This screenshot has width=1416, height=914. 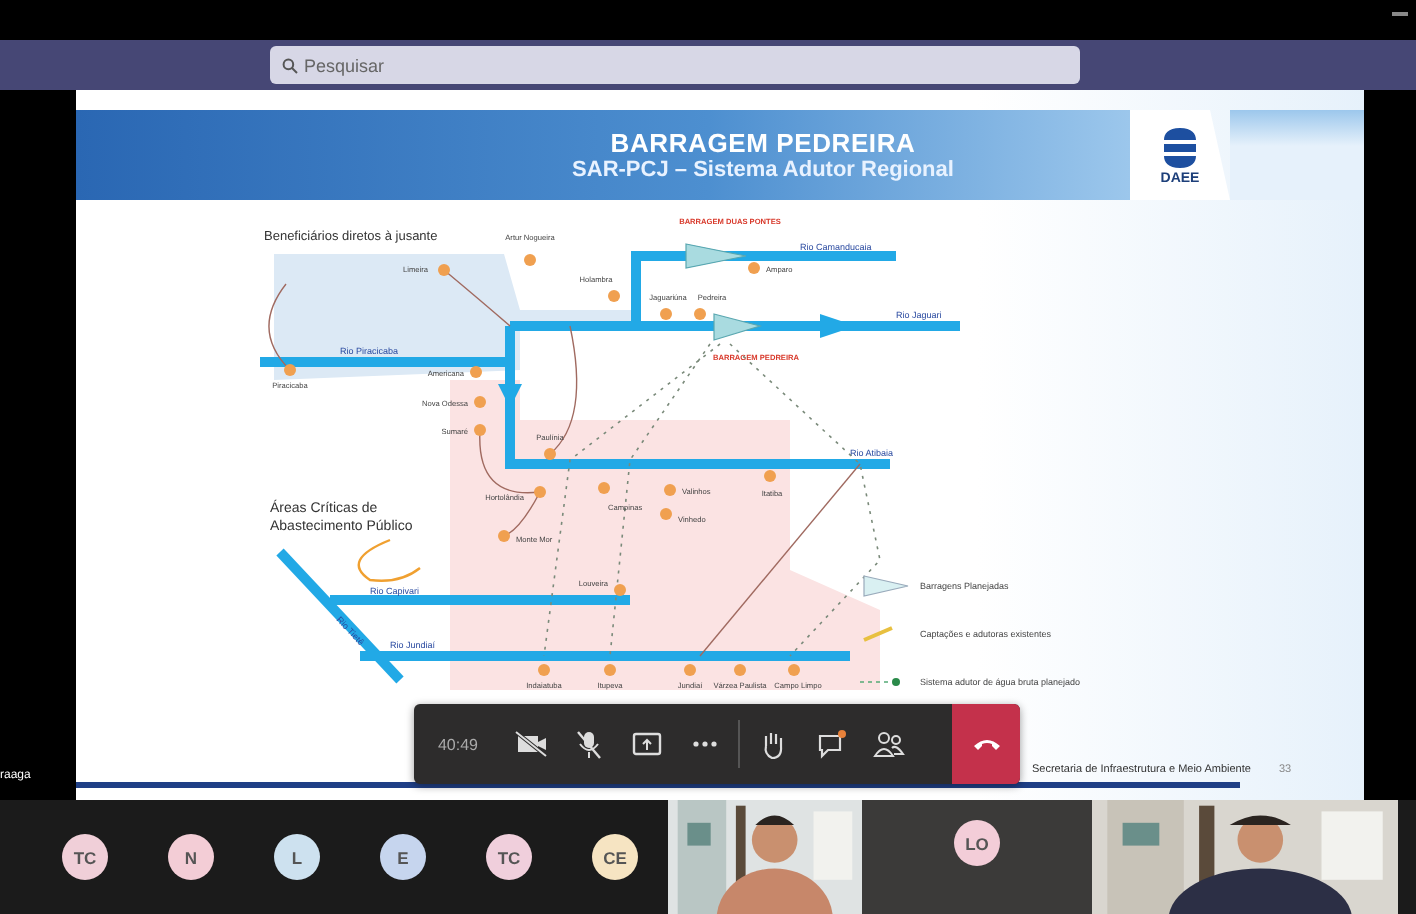 What do you see at coordinates (615, 857) in the screenshot?
I see `avatar: CE` at bounding box center [615, 857].